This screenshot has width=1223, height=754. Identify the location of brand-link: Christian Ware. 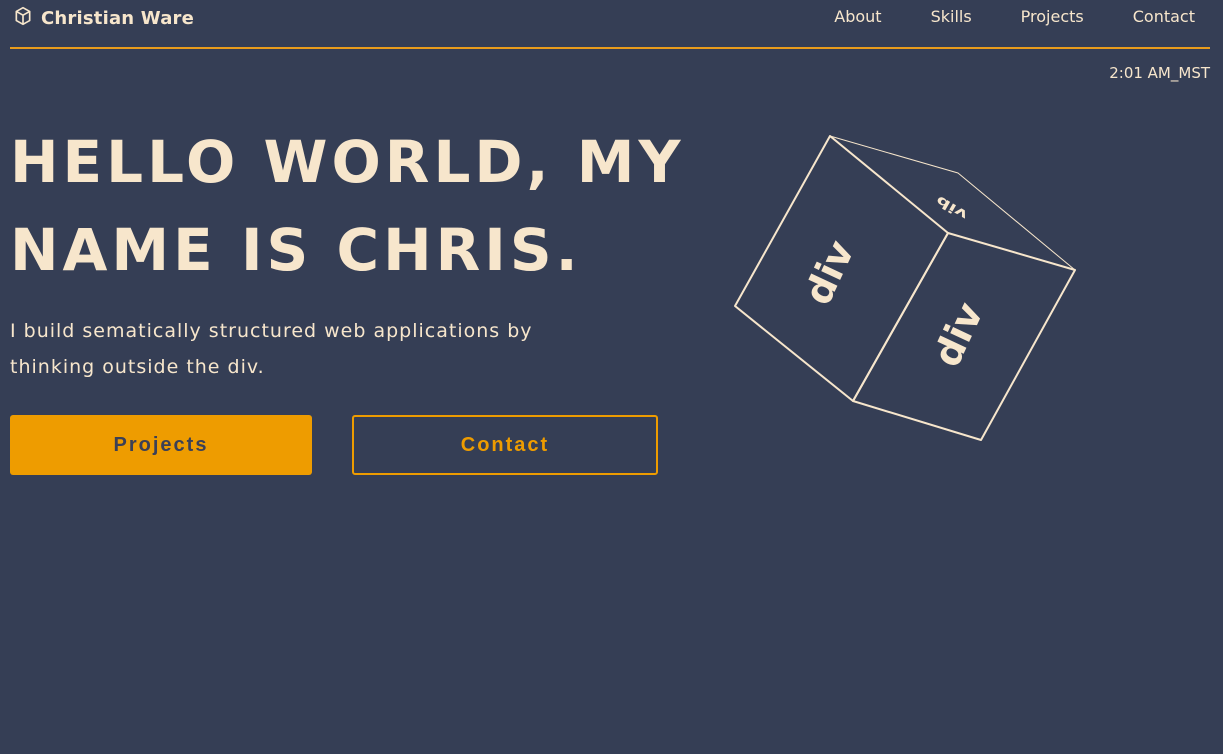
(103, 18).